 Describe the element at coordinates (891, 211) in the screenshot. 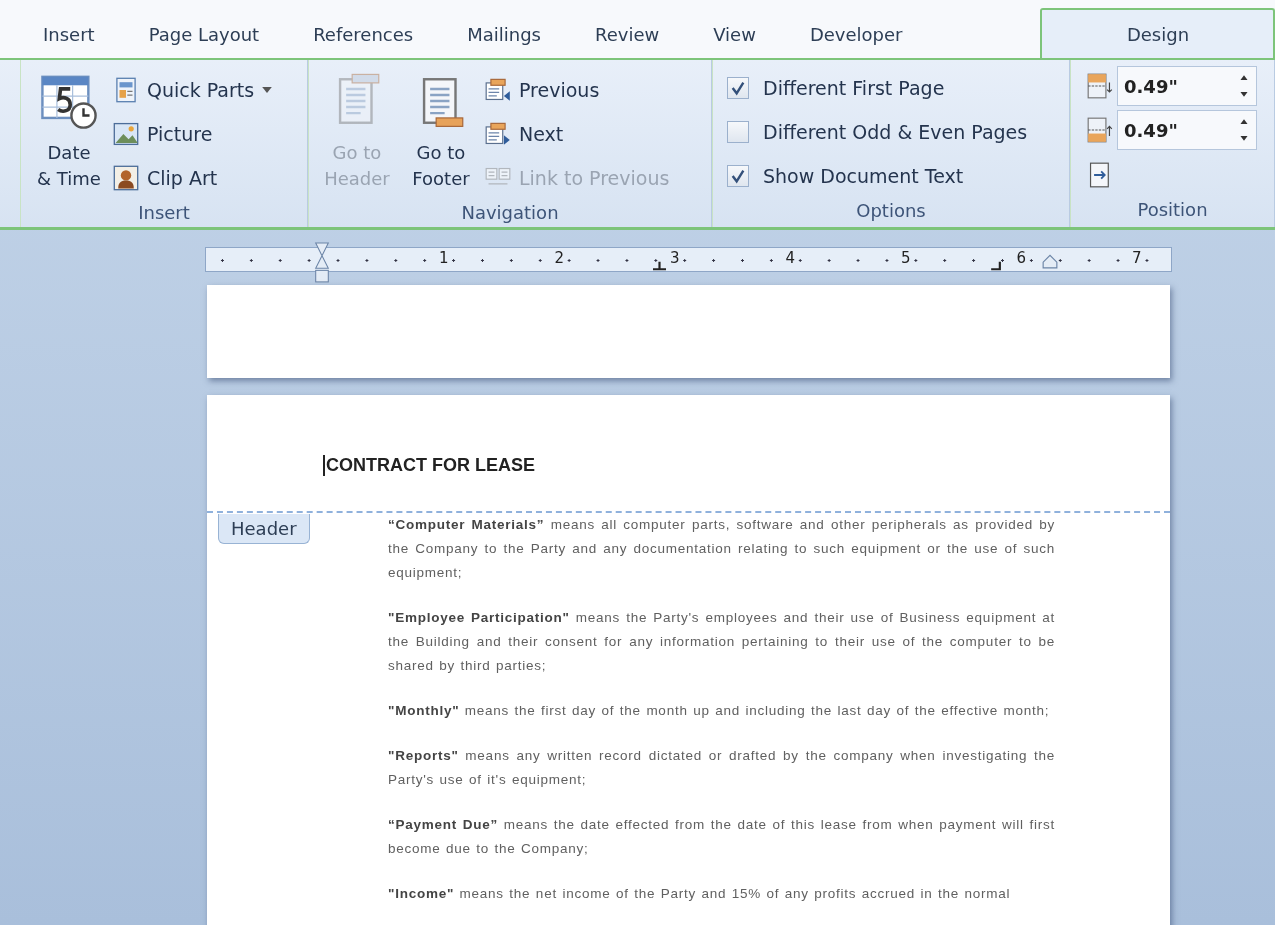

I see `group-label: Options` at that location.